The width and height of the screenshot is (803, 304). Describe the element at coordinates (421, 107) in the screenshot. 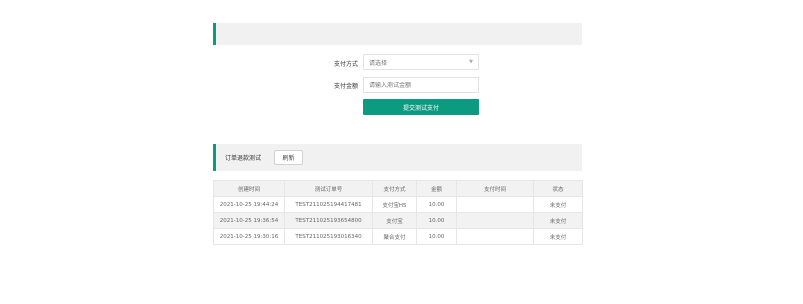

I see `submit-test-payment-button: 提交测试支付` at that location.